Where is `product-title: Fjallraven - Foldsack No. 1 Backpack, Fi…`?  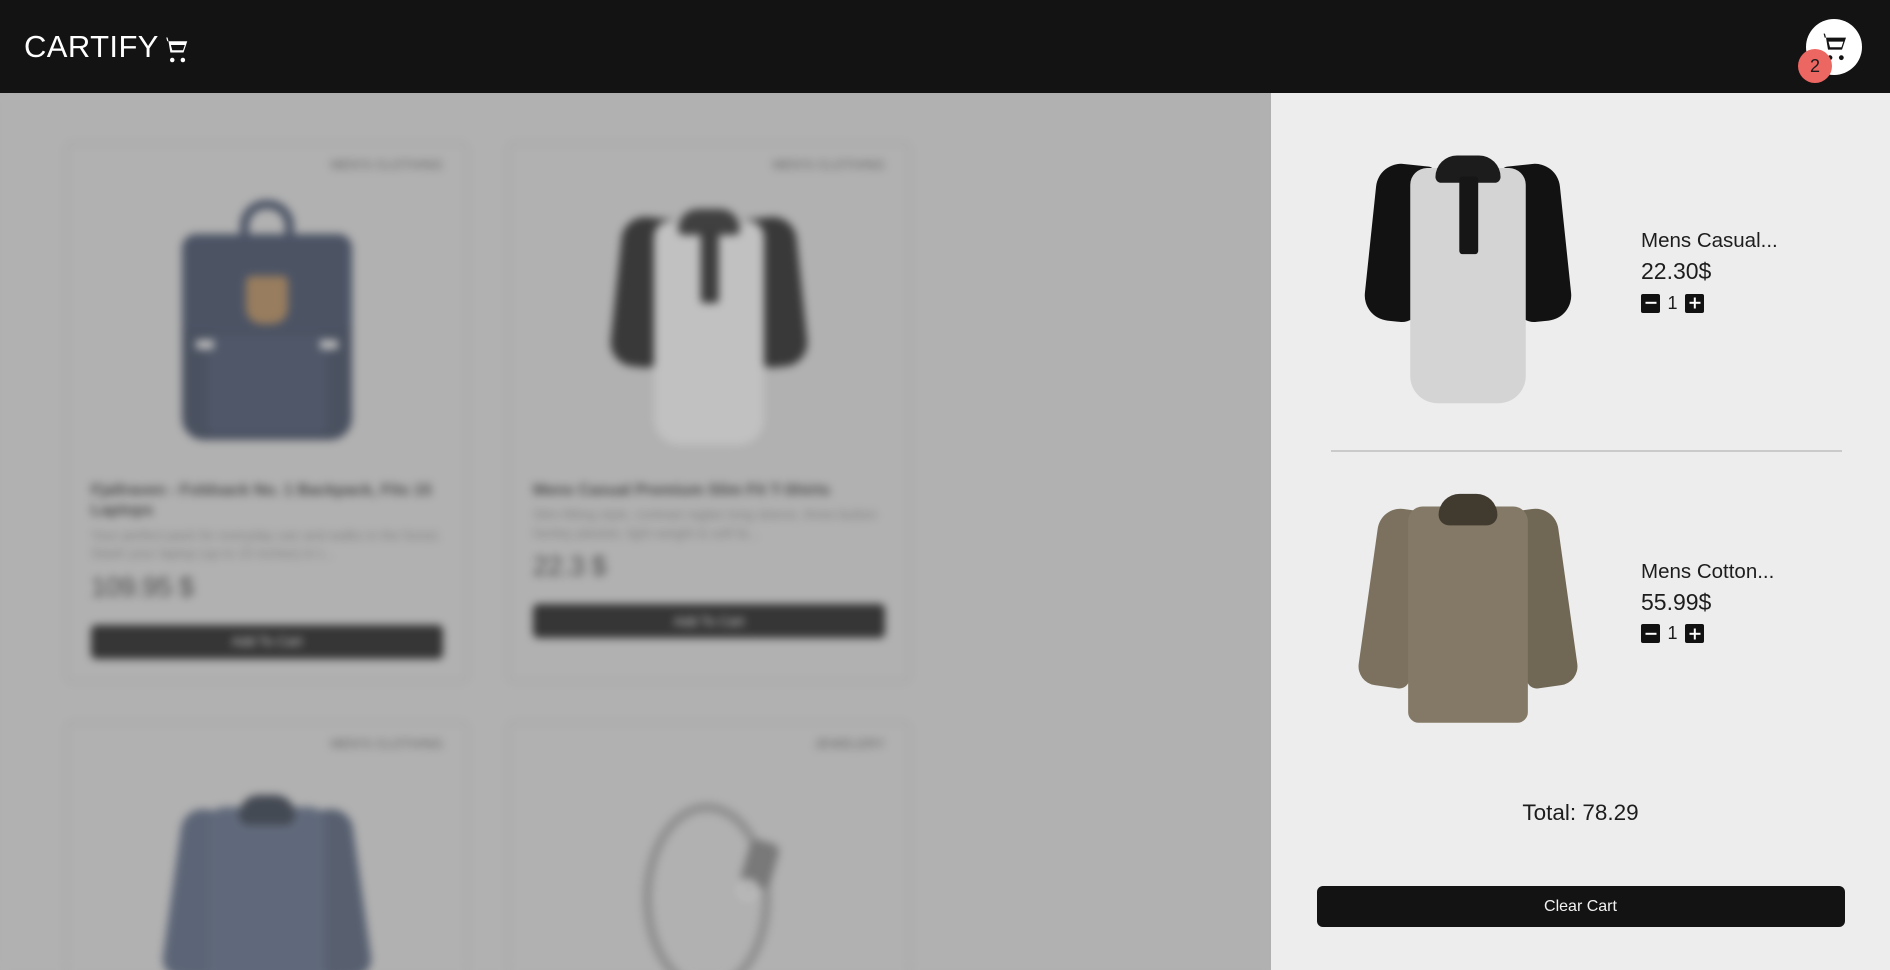 product-title: Fjallraven - Foldsack No. 1 Backpack, Fi… is located at coordinates (261, 501).